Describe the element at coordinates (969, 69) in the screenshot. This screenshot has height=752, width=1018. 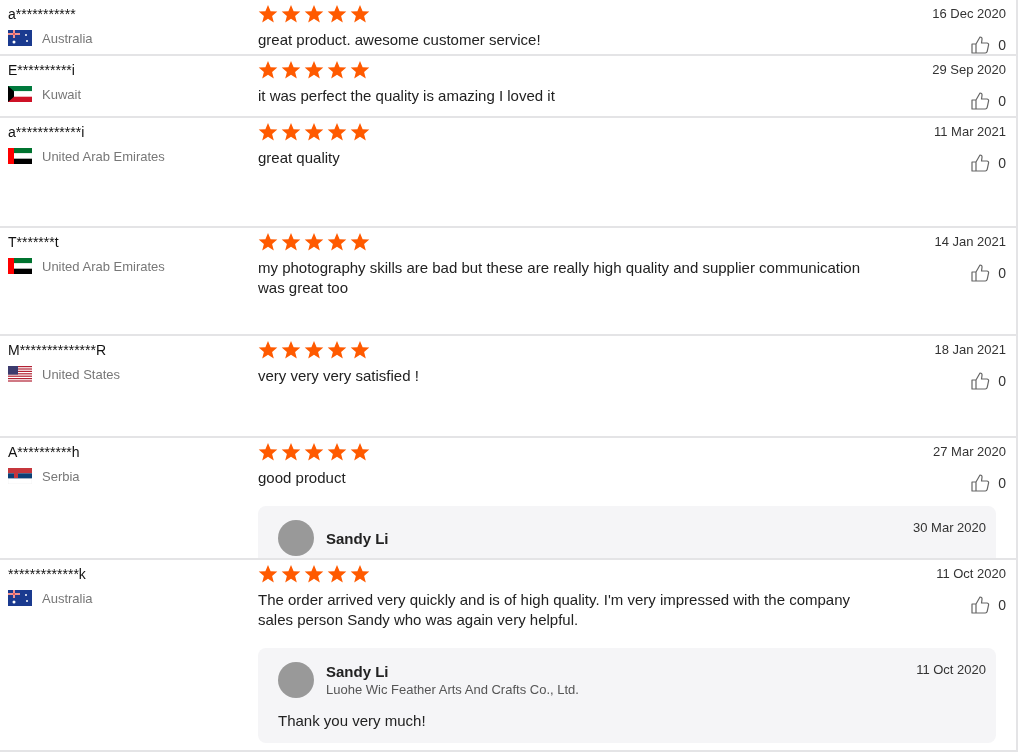
I see `review-date: 29 Sep 2020` at that location.